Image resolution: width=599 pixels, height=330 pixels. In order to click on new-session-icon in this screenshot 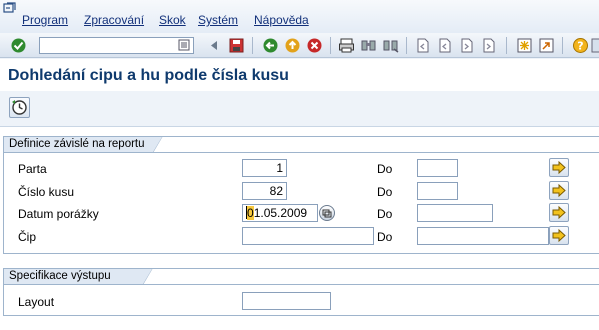, I will do `click(524, 45)`.